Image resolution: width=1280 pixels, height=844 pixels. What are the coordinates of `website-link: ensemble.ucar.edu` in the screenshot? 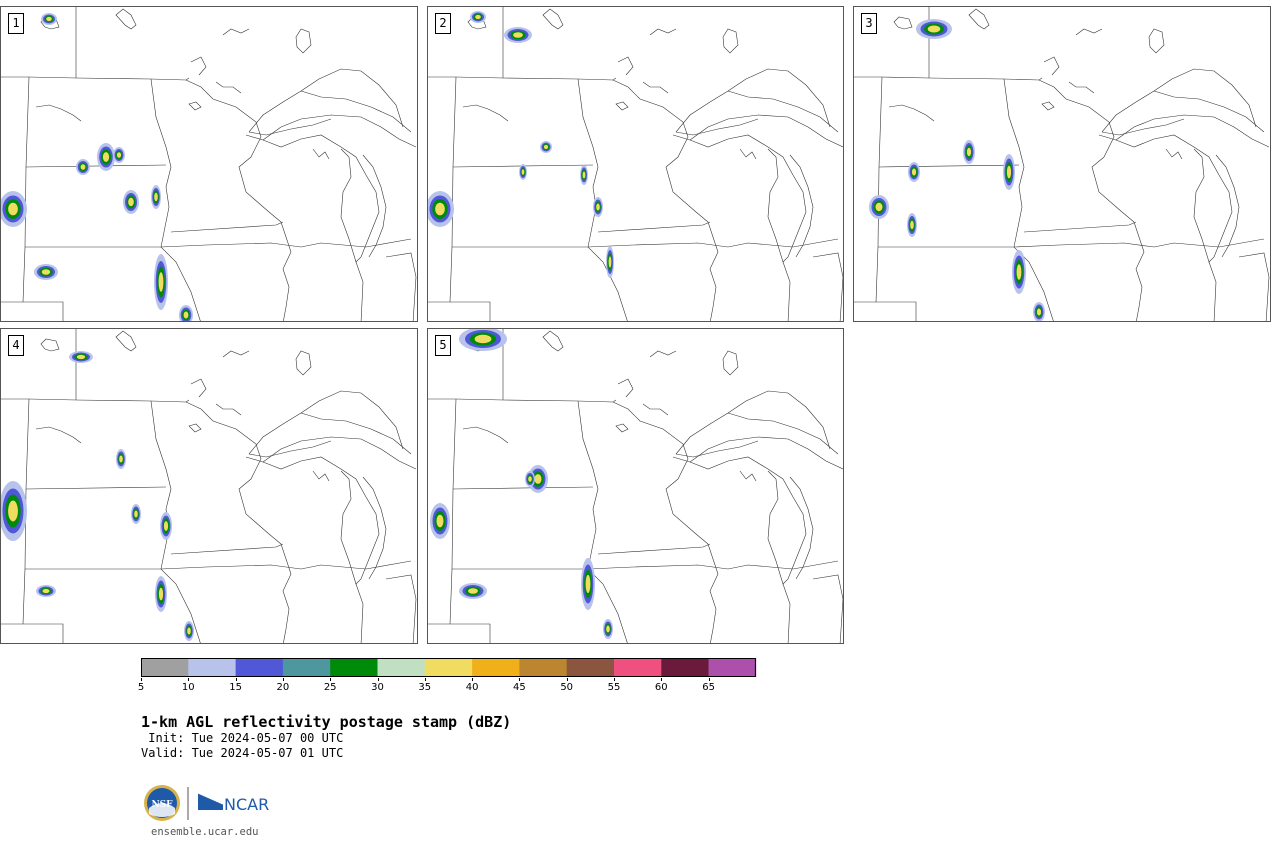 It's located at (204, 832).